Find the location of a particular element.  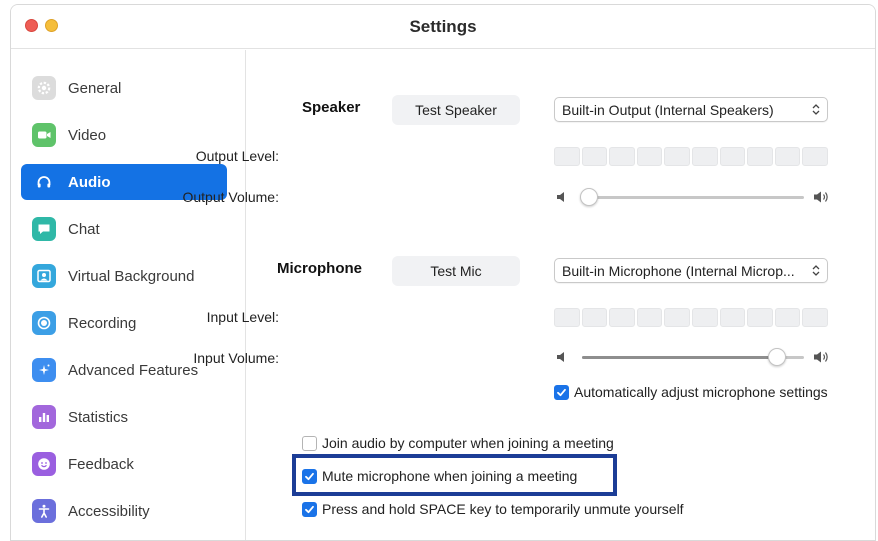

sidebar-item-label: Virtual Background is located at coordinates (131, 276).